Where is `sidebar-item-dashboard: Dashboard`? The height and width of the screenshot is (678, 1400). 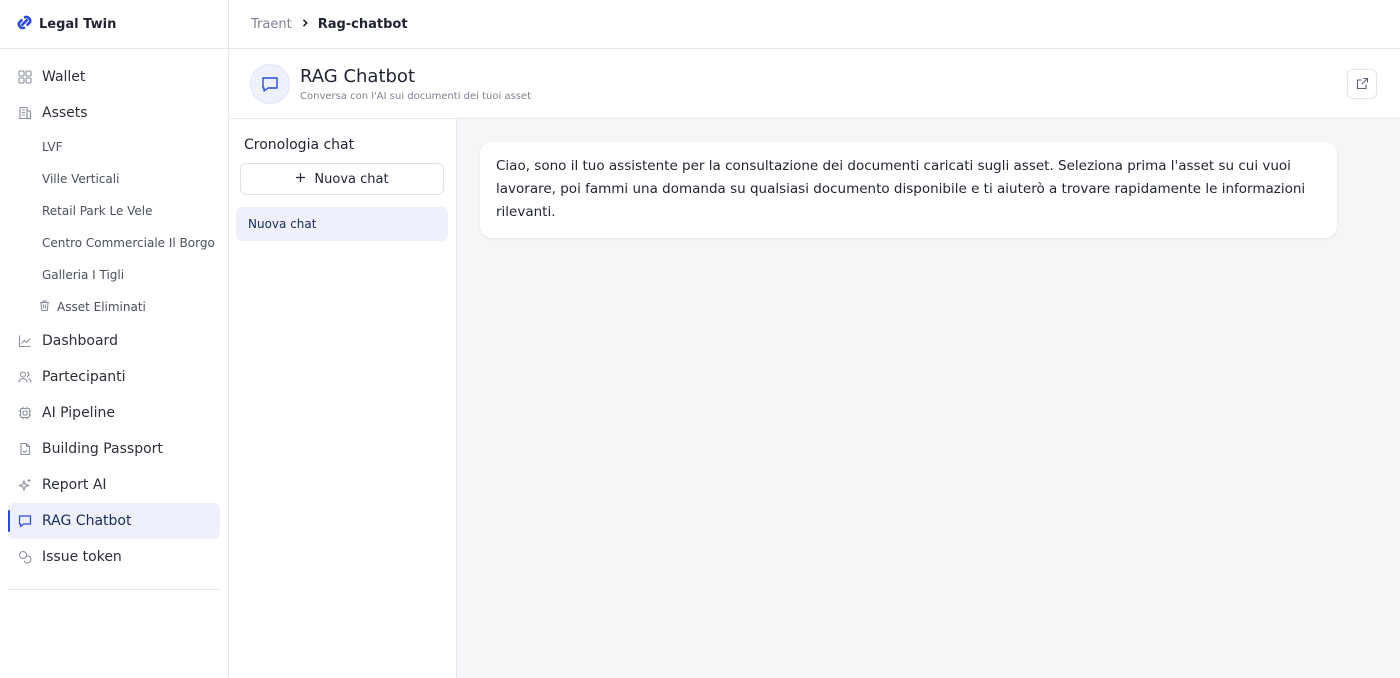 sidebar-item-dashboard: Dashboard is located at coordinates (114, 341).